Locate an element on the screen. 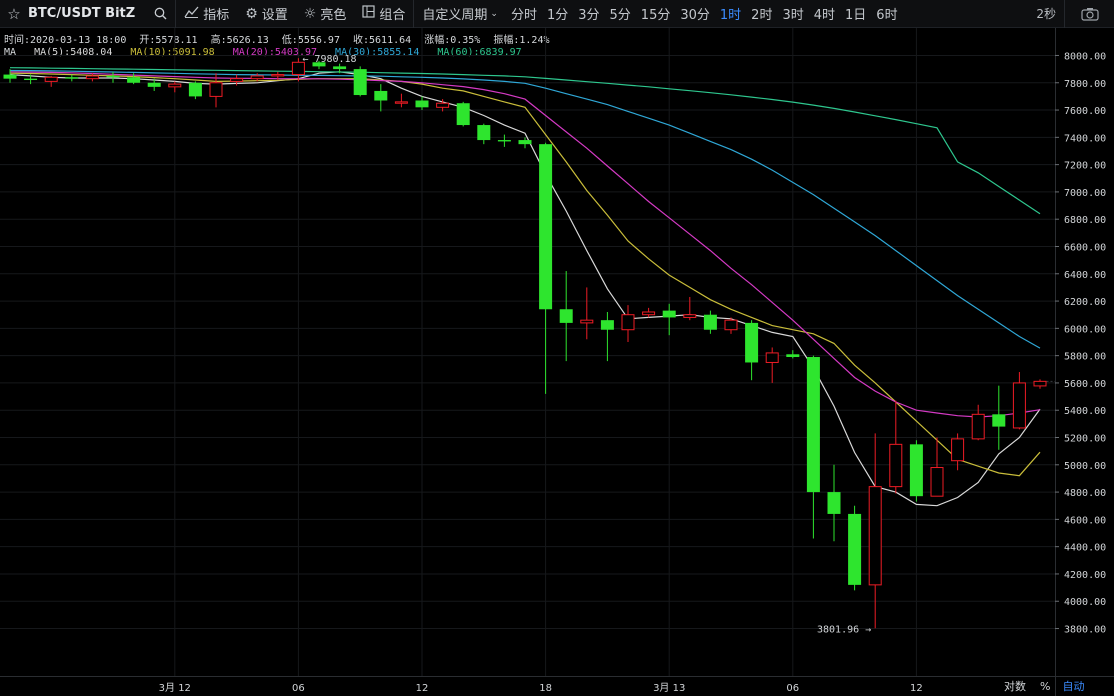 This screenshot has height=696, width=1114. period-tab: 3分 is located at coordinates (588, 14).